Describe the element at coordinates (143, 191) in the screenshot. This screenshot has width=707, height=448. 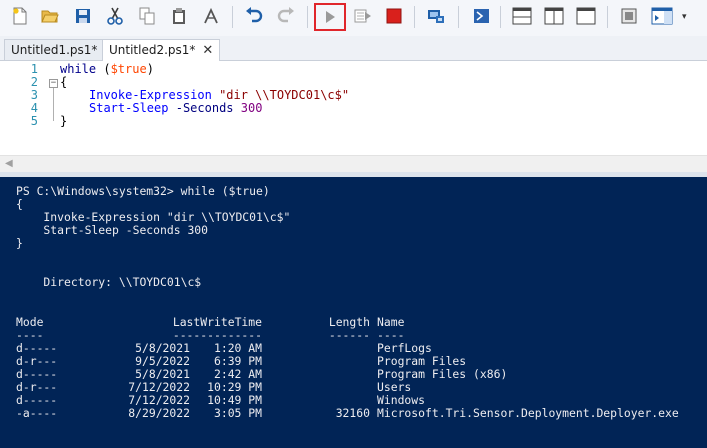
I see `prompt-line: PS C:\Windows\system32> while ($true)` at that location.